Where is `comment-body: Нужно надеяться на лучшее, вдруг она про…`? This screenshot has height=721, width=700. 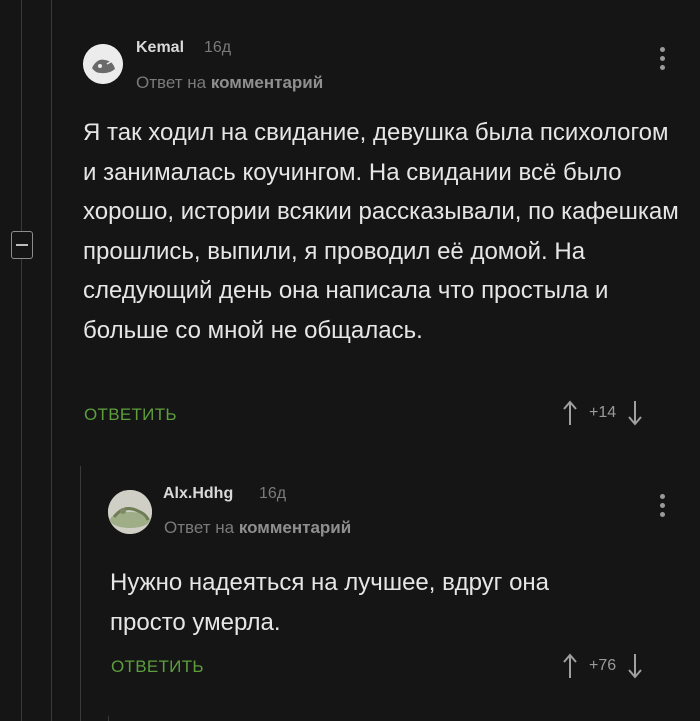 comment-body: Нужно надеяться на лучшее, вдруг она про… is located at coordinates (330, 602).